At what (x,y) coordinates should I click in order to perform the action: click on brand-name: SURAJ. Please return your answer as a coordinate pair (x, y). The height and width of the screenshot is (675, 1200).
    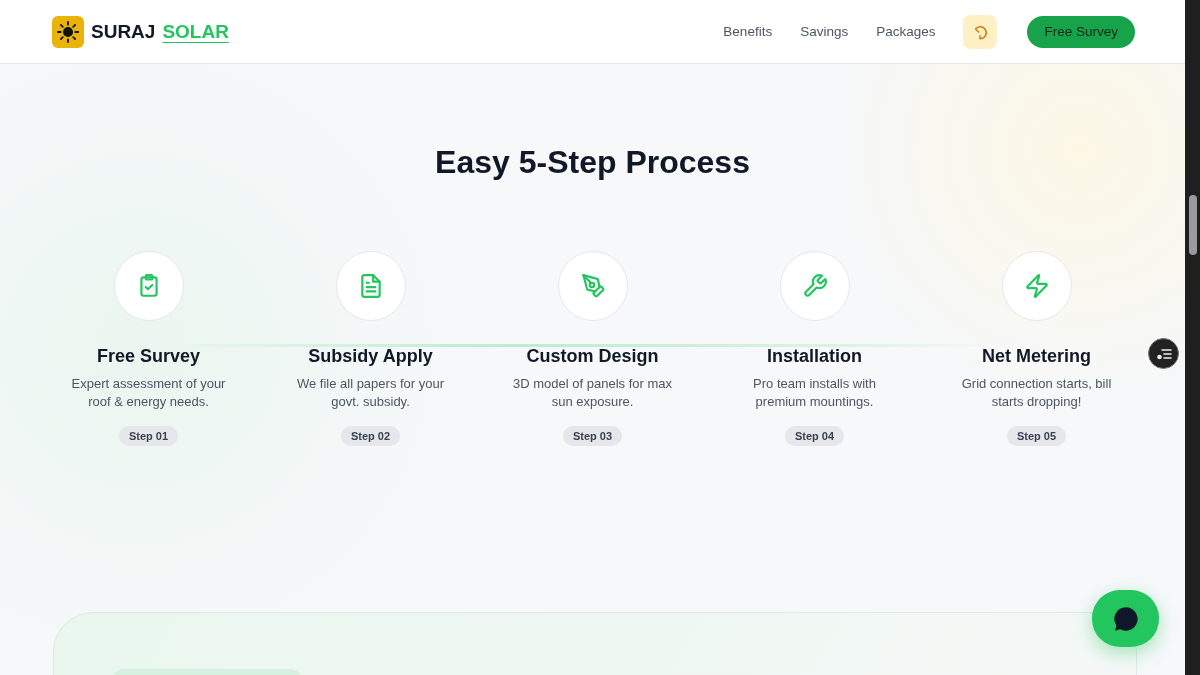
    Looking at the image, I should click on (123, 31).